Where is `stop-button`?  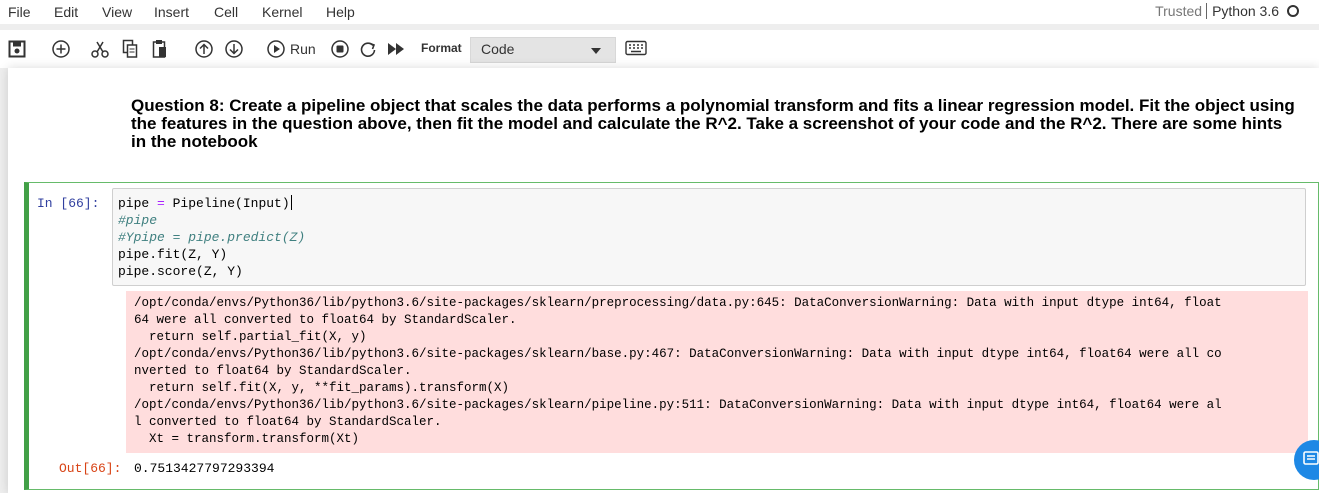
stop-button is located at coordinates (340, 49).